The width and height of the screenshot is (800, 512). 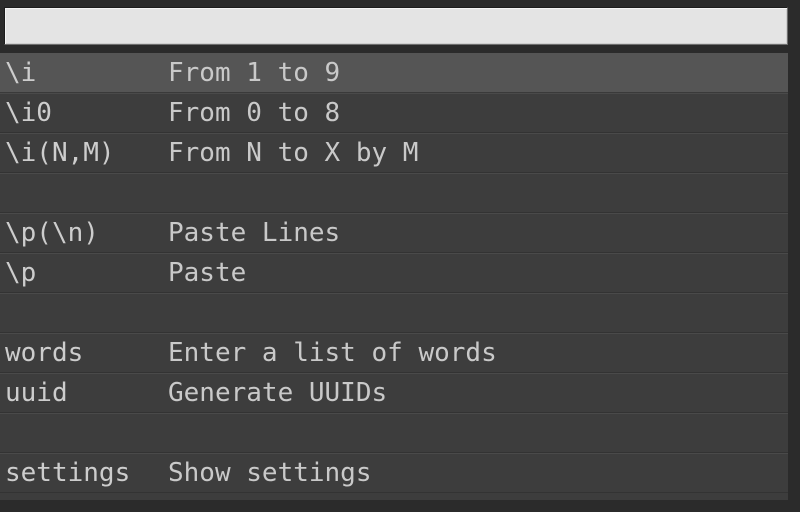 I want to click on command-description: Paste, so click(x=207, y=273).